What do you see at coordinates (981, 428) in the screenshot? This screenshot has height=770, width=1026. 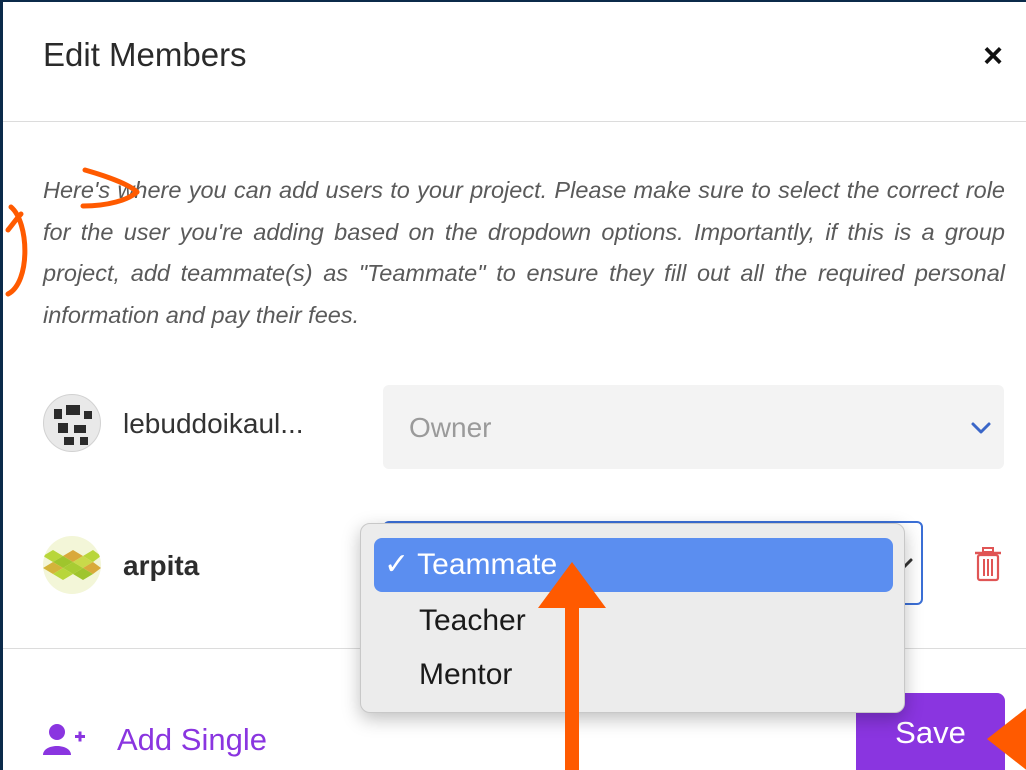 I see `chevron-down-icon` at bounding box center [981, 428].